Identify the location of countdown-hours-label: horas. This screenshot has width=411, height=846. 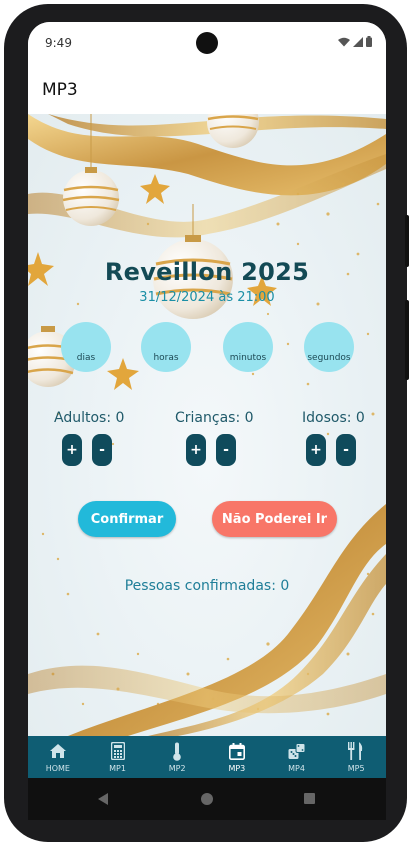
(166, 358).